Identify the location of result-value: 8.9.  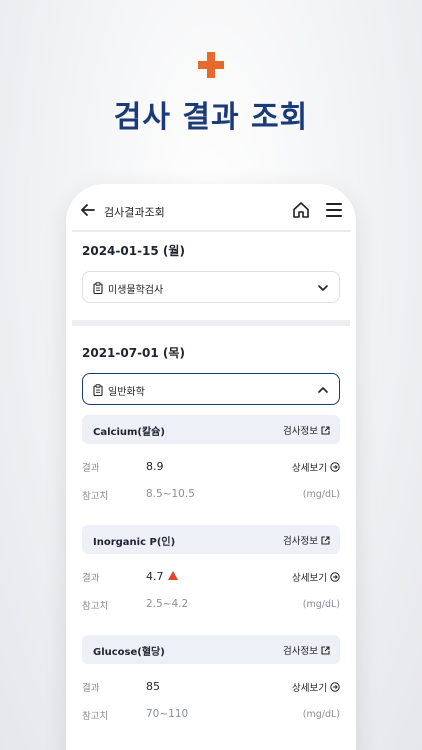
(155, 466).